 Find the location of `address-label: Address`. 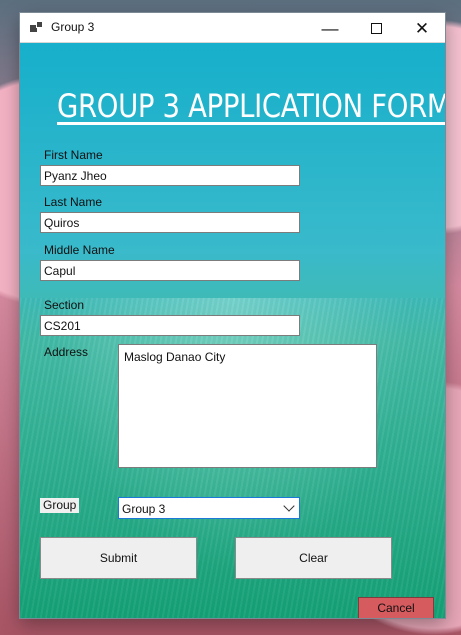

address-label: Address is located at coordinates (66, 352).